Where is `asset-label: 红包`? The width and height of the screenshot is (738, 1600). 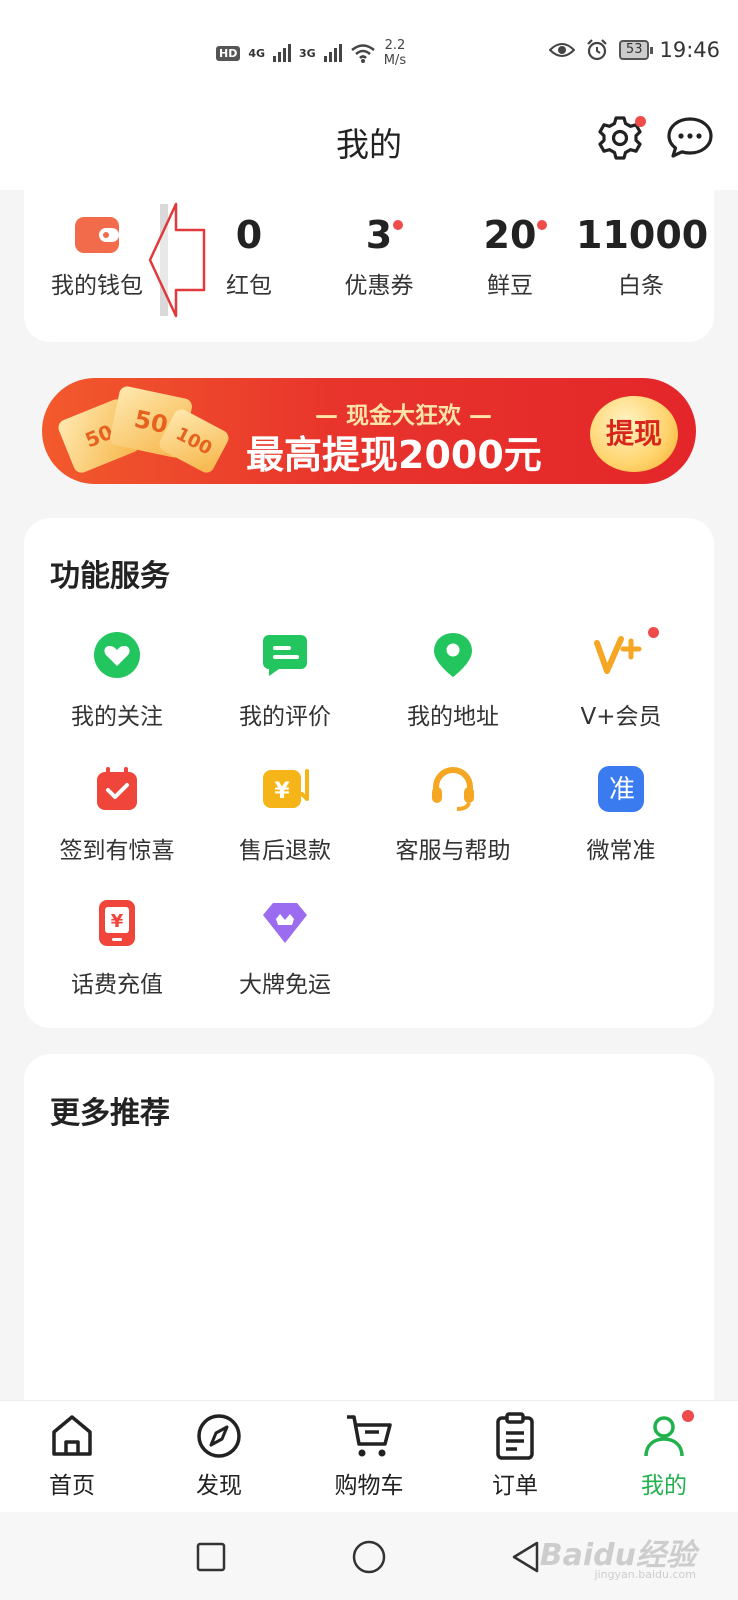
asset-label: 红包 is located at coordinates (249, 286).